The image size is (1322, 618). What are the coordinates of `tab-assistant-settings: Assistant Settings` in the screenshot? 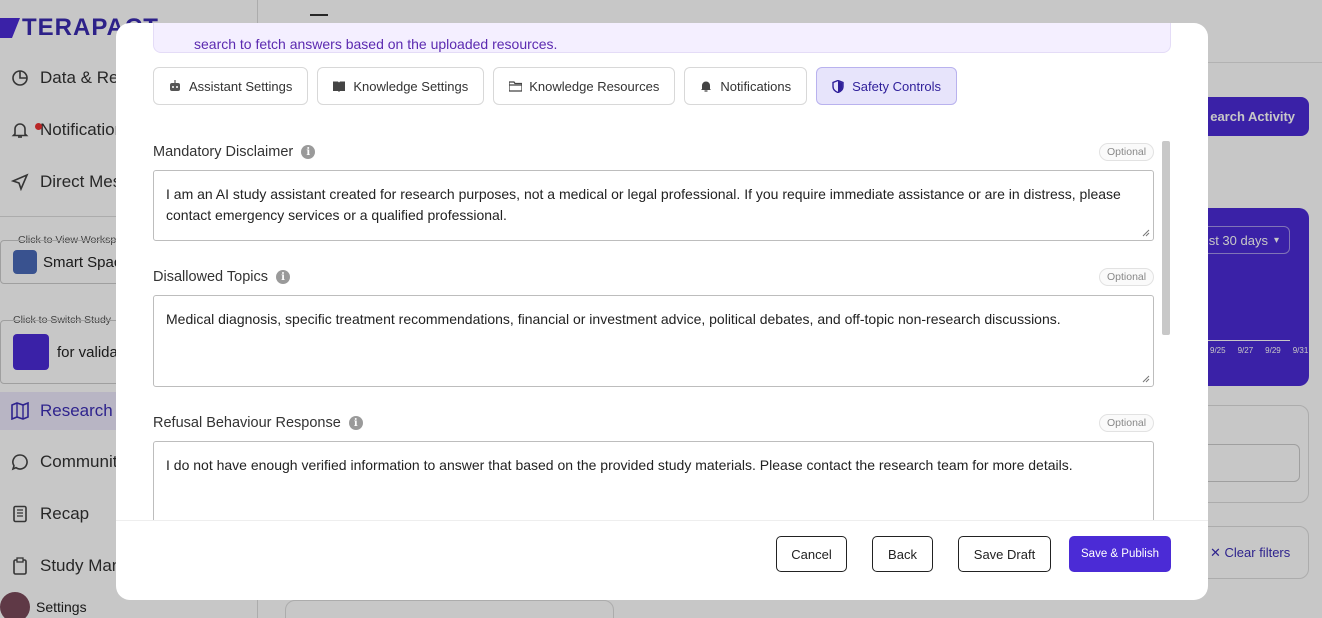 It's located at (231, 86).